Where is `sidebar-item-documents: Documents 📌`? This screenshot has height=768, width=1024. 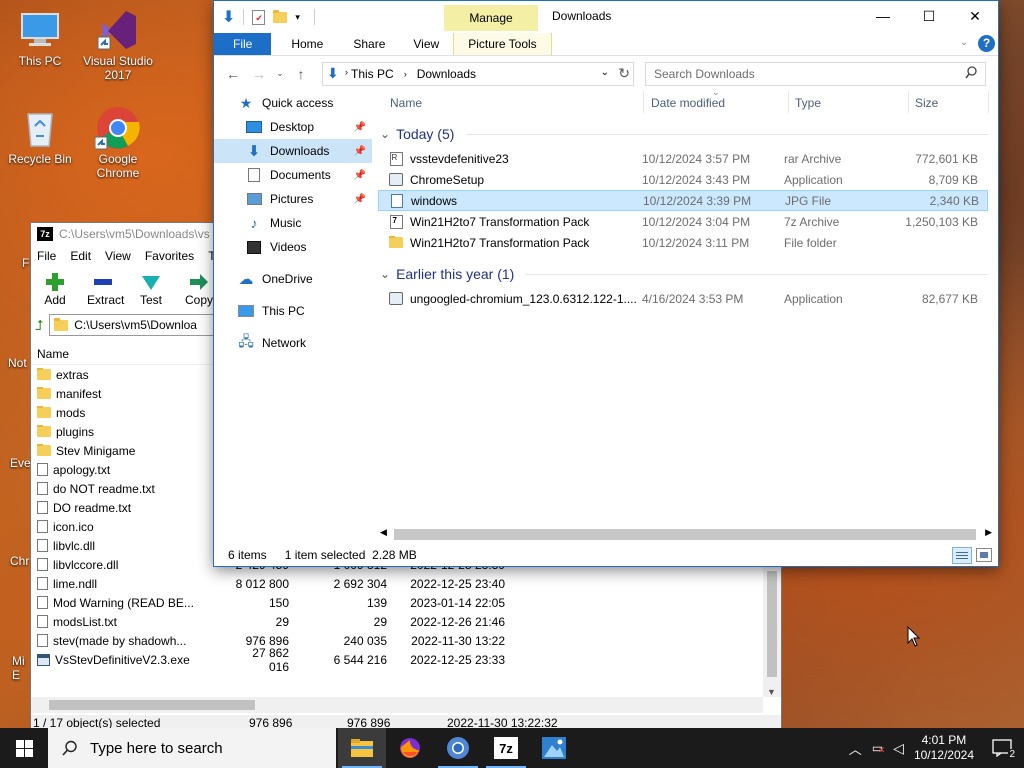
sidebar-item-documents: Documents 📌 is located at coordinates (293, 175).